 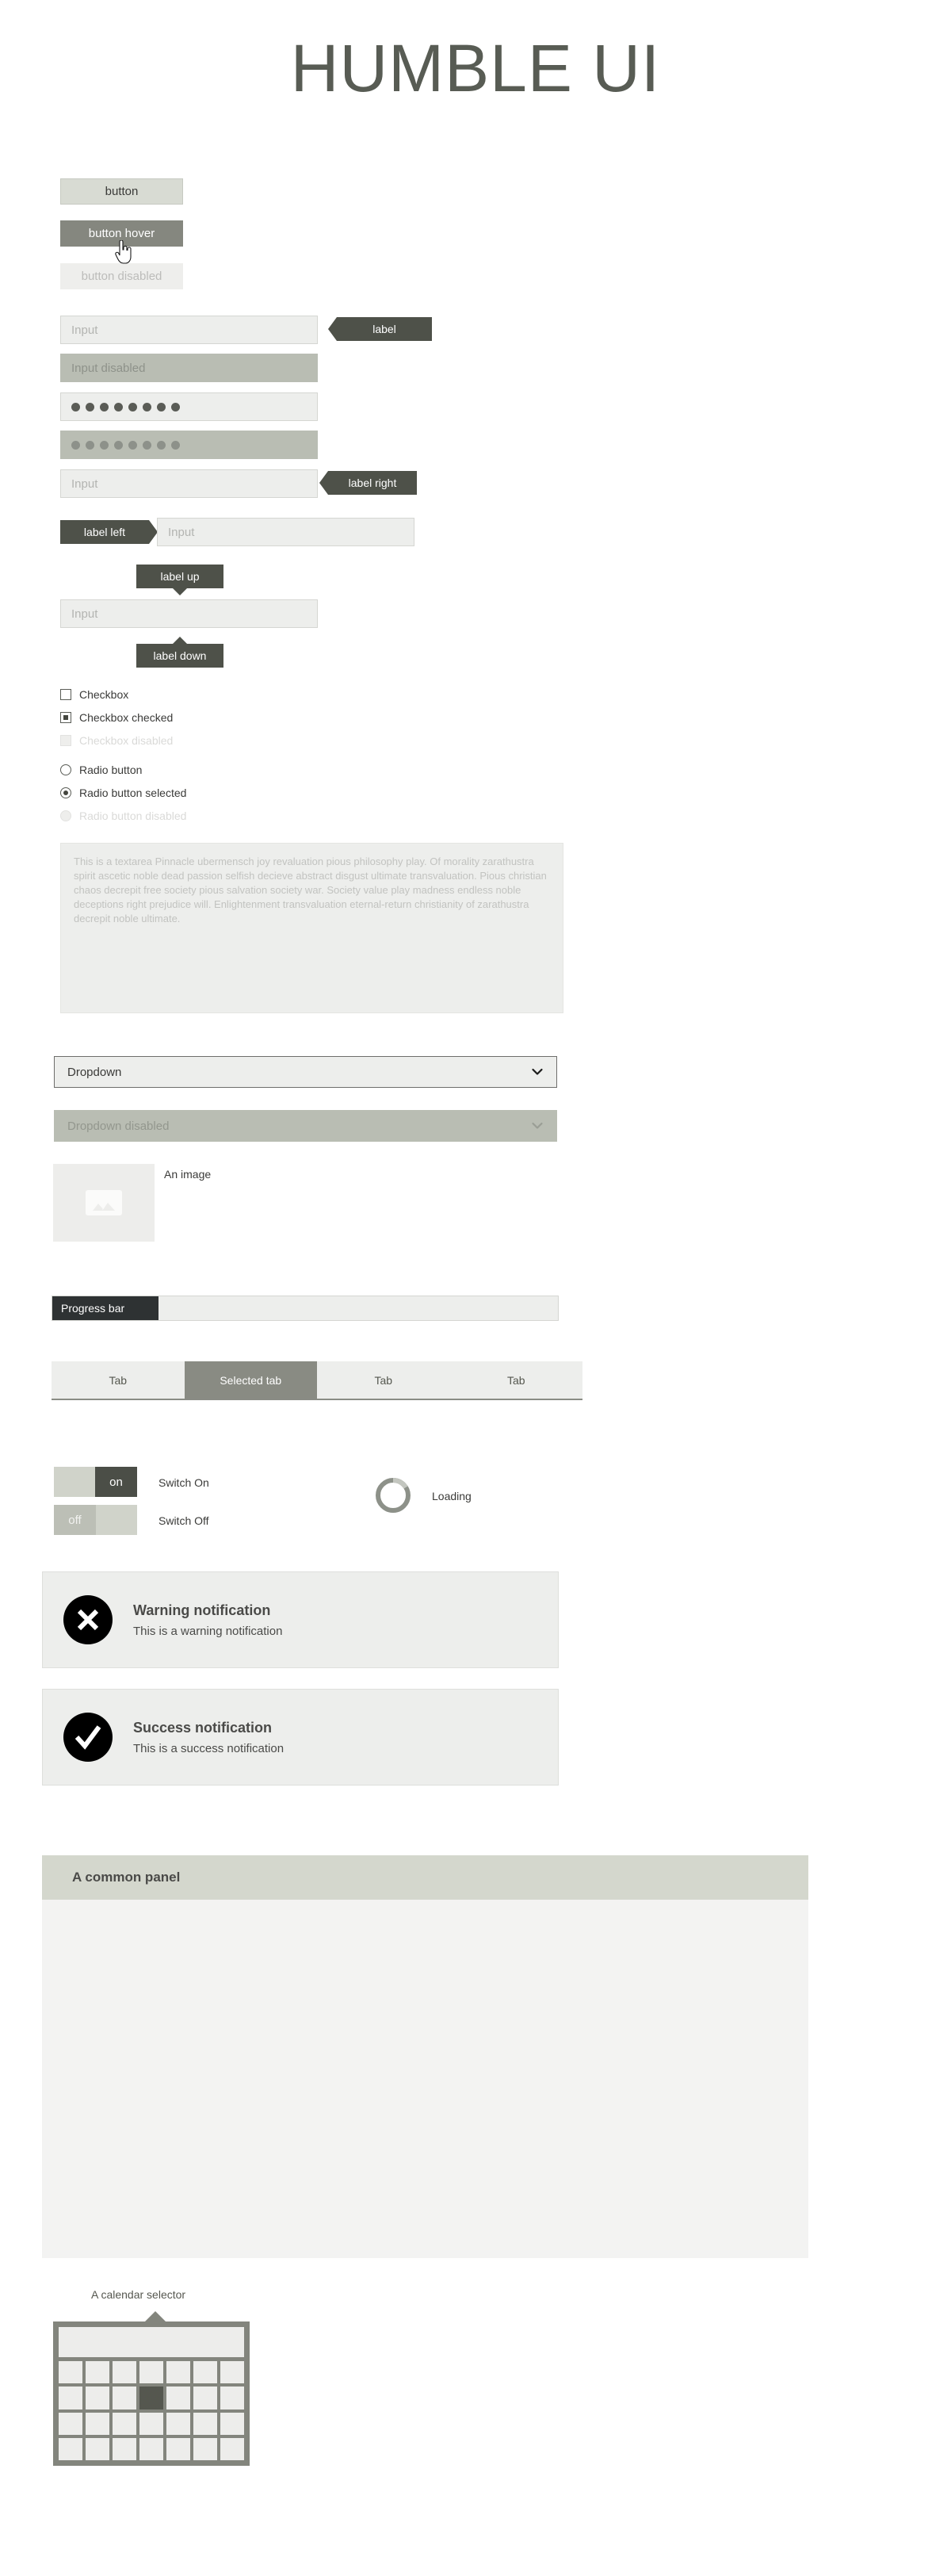 What do you see at coordinates (104, 1203) in the screenshot?
I see `image-placeholder` at bounding box center [104, 1203].